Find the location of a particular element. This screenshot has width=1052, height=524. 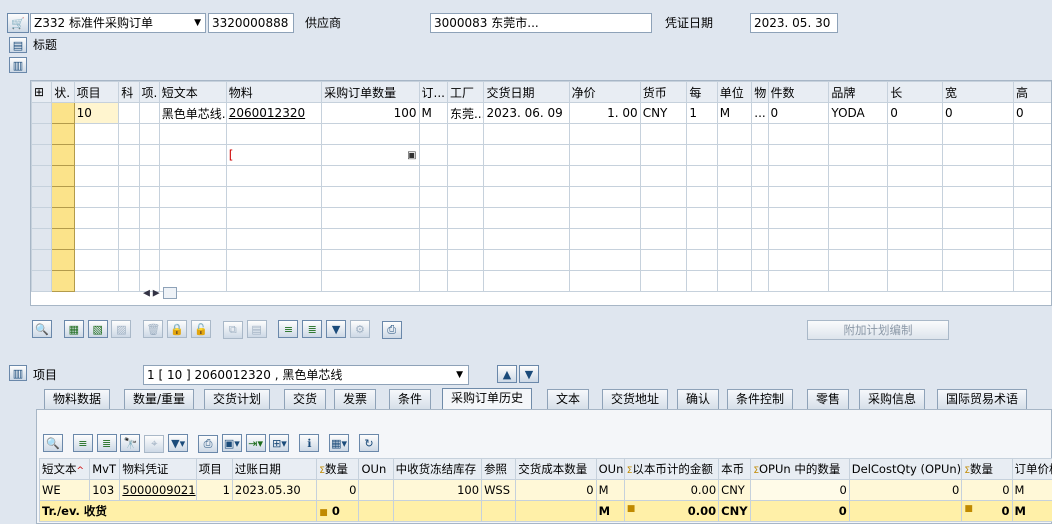

cell-material: 2060012320 is located at coordinates (274, 113).